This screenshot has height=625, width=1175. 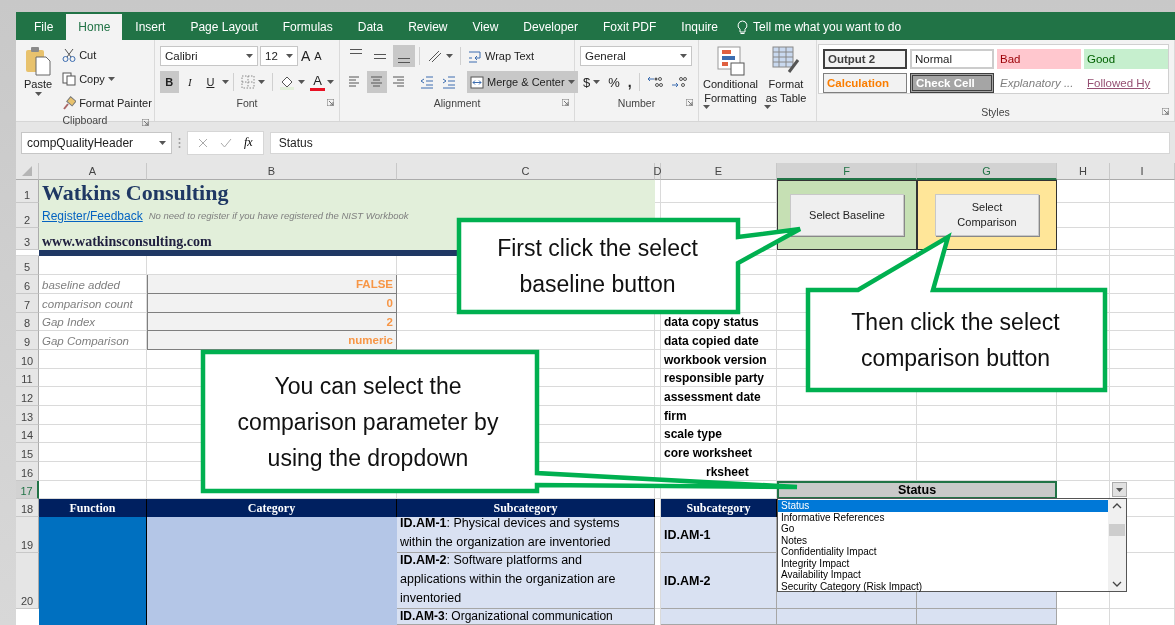 I want to click on dropdown-button, so click(x=1119, y=489).